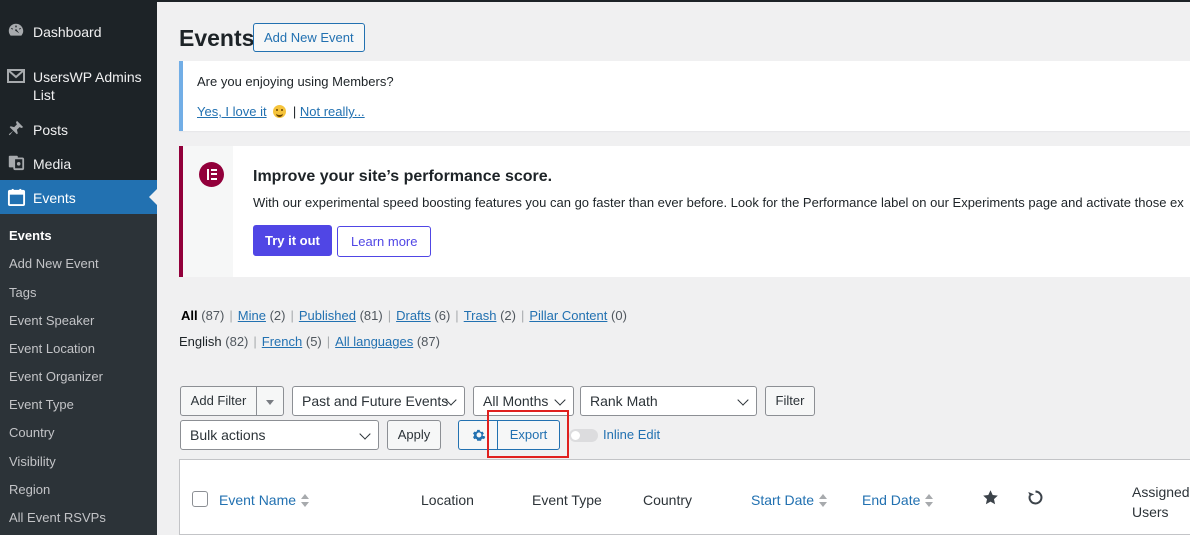 The image size is (1190, 535). What do you see at coordinates (51, 130) in the screenshot?
I see `sidebar-item-label: Posts` at bounding box center [51, 130].